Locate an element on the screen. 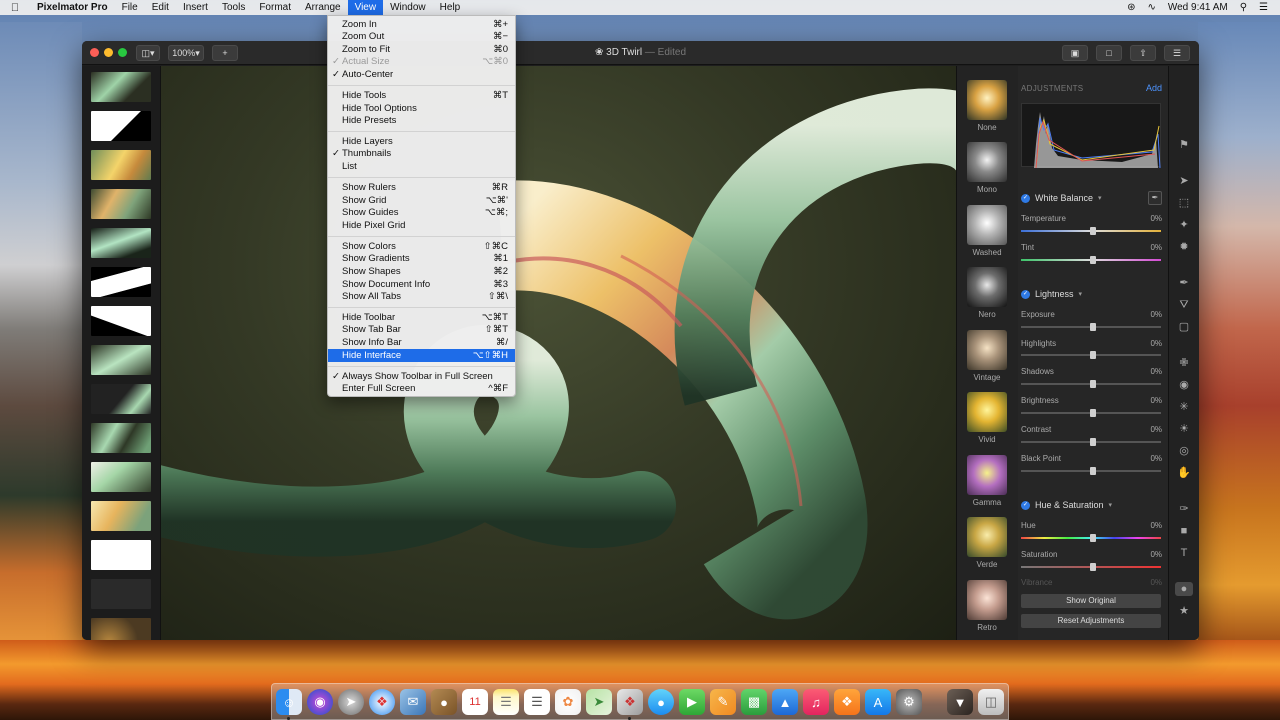  eyedropper-button: ✒ is located at coordinates (1155, 198).